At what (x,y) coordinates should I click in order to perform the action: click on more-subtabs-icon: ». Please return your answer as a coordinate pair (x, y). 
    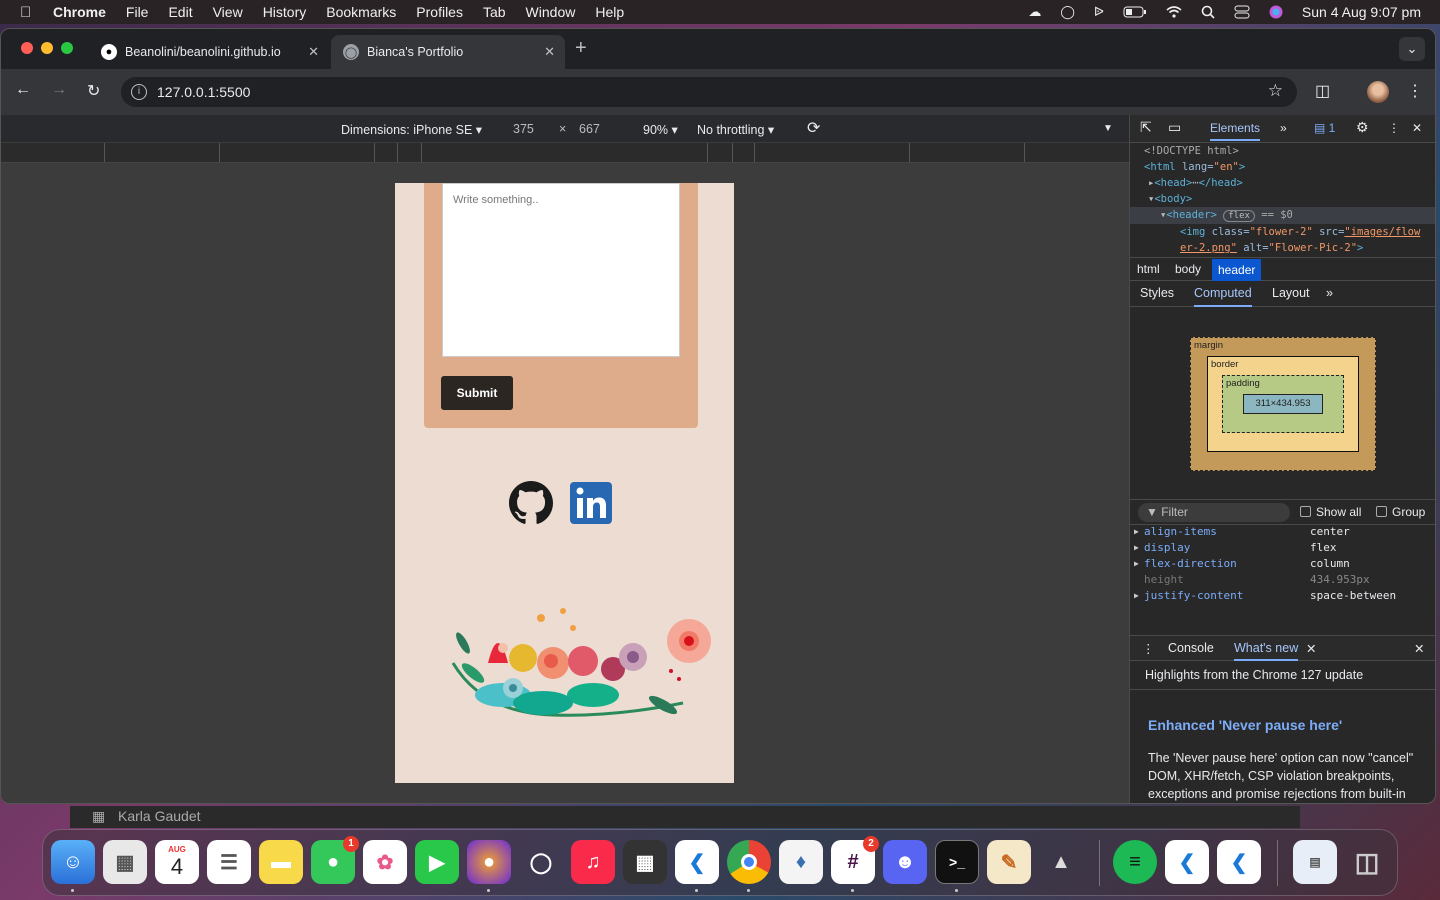
    Looking at the image, I should click on (1329, 293).